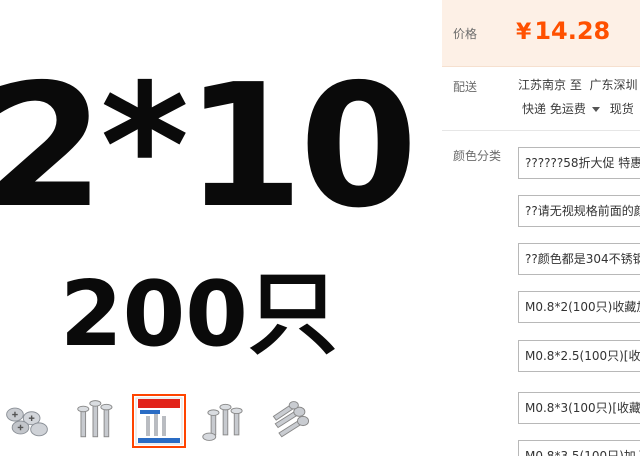  Describe the element at coordinates (524, 32) in the screenshot. I see `currency-symbol: ¥` at that location.